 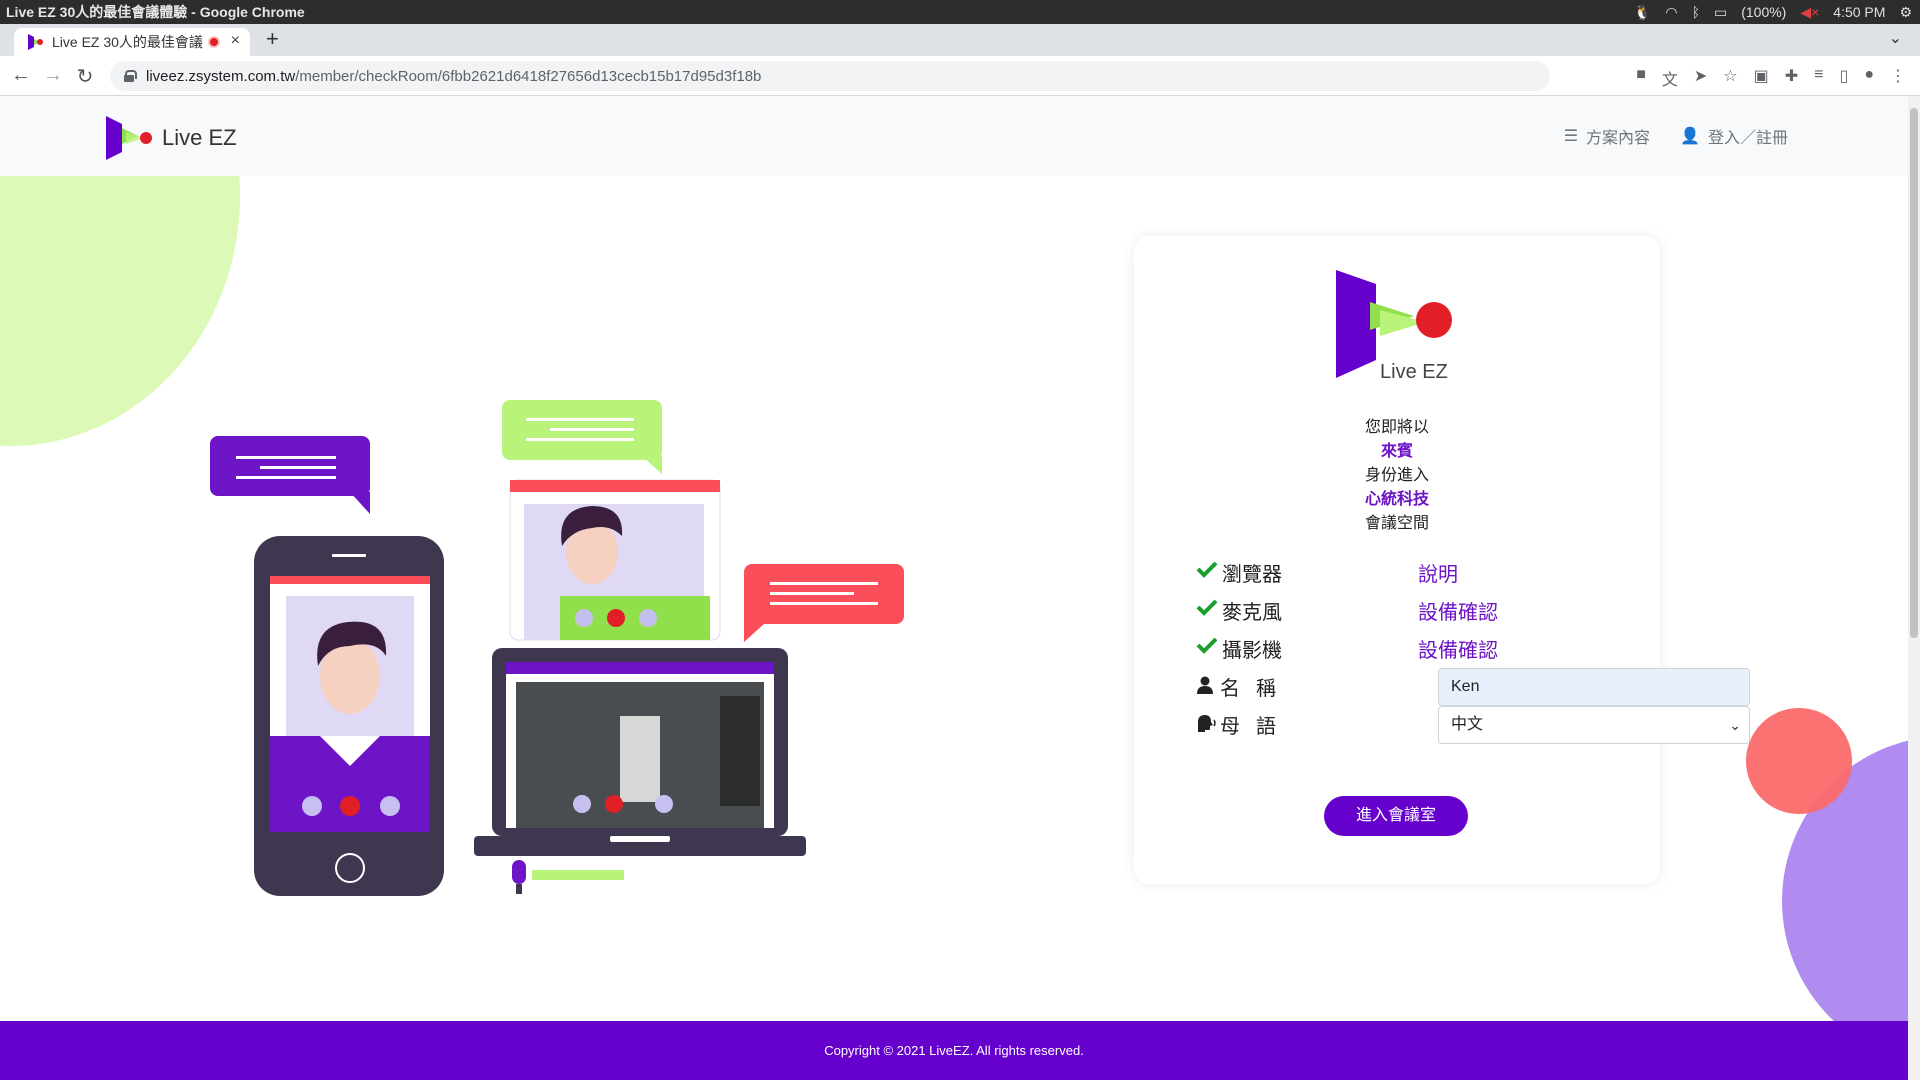 I want to click on decor-blob-red, so click(x=1799, y=761).